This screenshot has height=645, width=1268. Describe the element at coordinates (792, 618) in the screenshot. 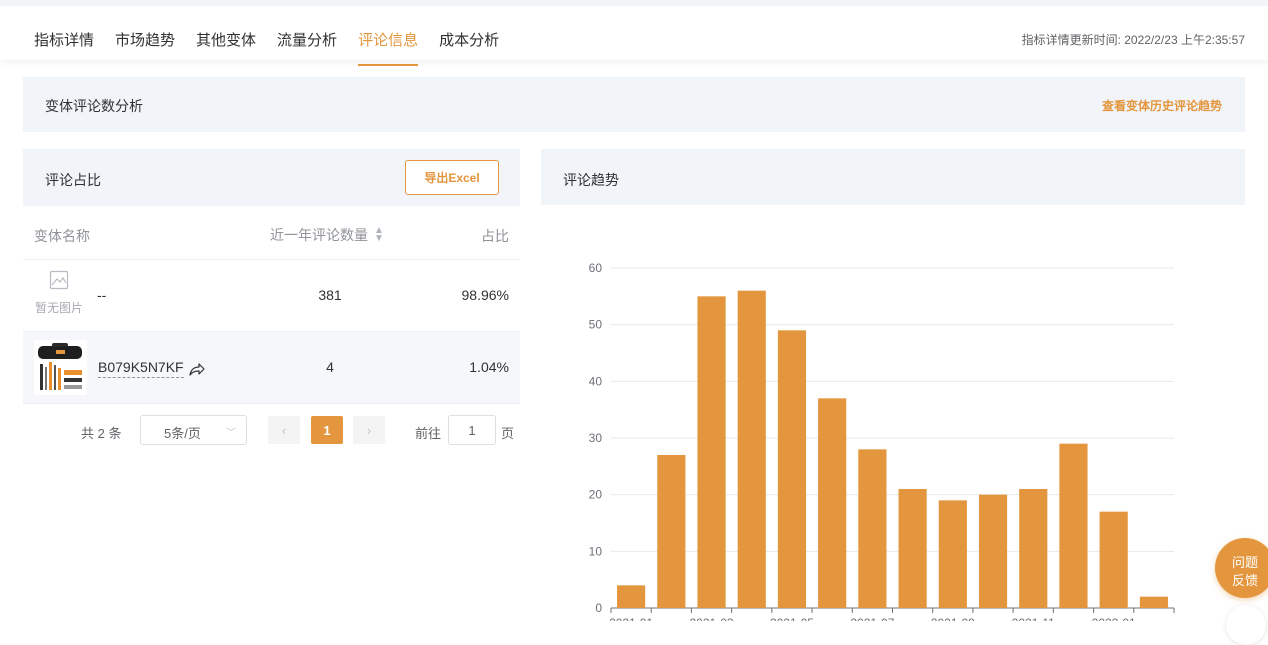

I see `x-tick-label: 2021-05` at that location.